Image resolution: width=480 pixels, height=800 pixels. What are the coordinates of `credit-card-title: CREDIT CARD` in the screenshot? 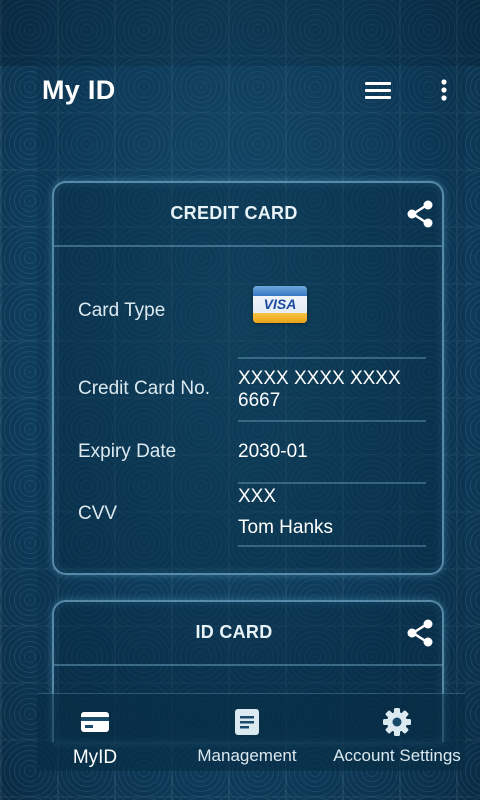 It's located at (234, 213).